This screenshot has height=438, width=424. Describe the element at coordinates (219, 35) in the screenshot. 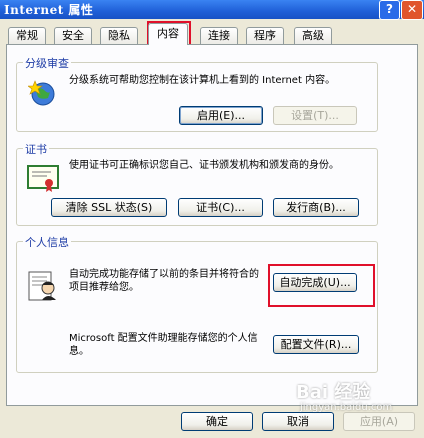

I see `tab-connections: 连接` at that location.